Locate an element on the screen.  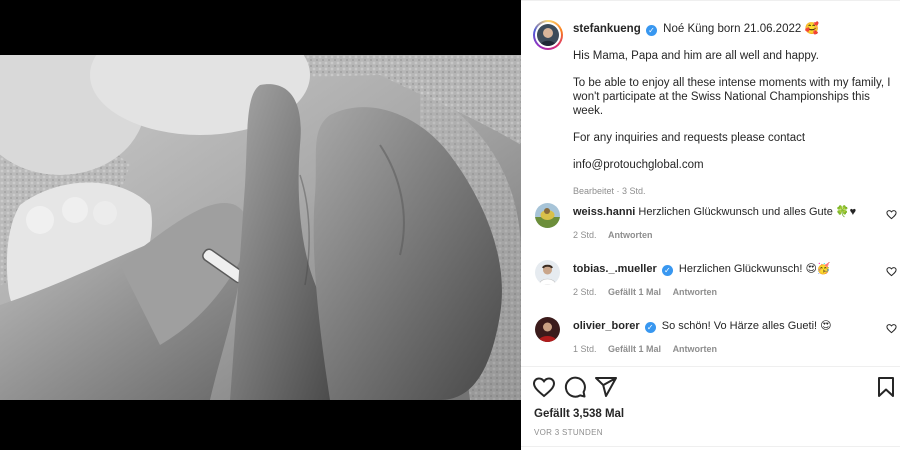
top-divider is located at coordinates (710, 0).